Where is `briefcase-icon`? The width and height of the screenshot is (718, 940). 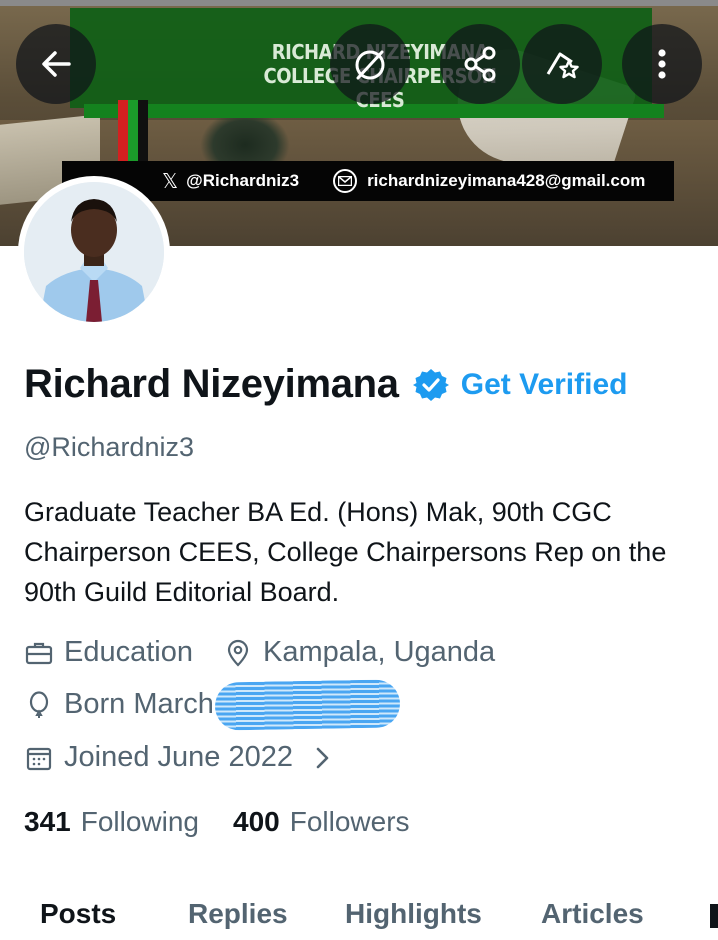 briefcase-icon is located at coordinates (39, 653).